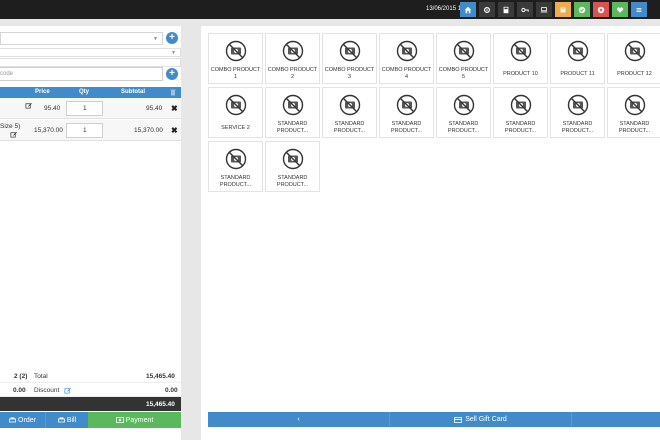 The image size is (660, 440). I want to click on key-icon, so click(525, 9).